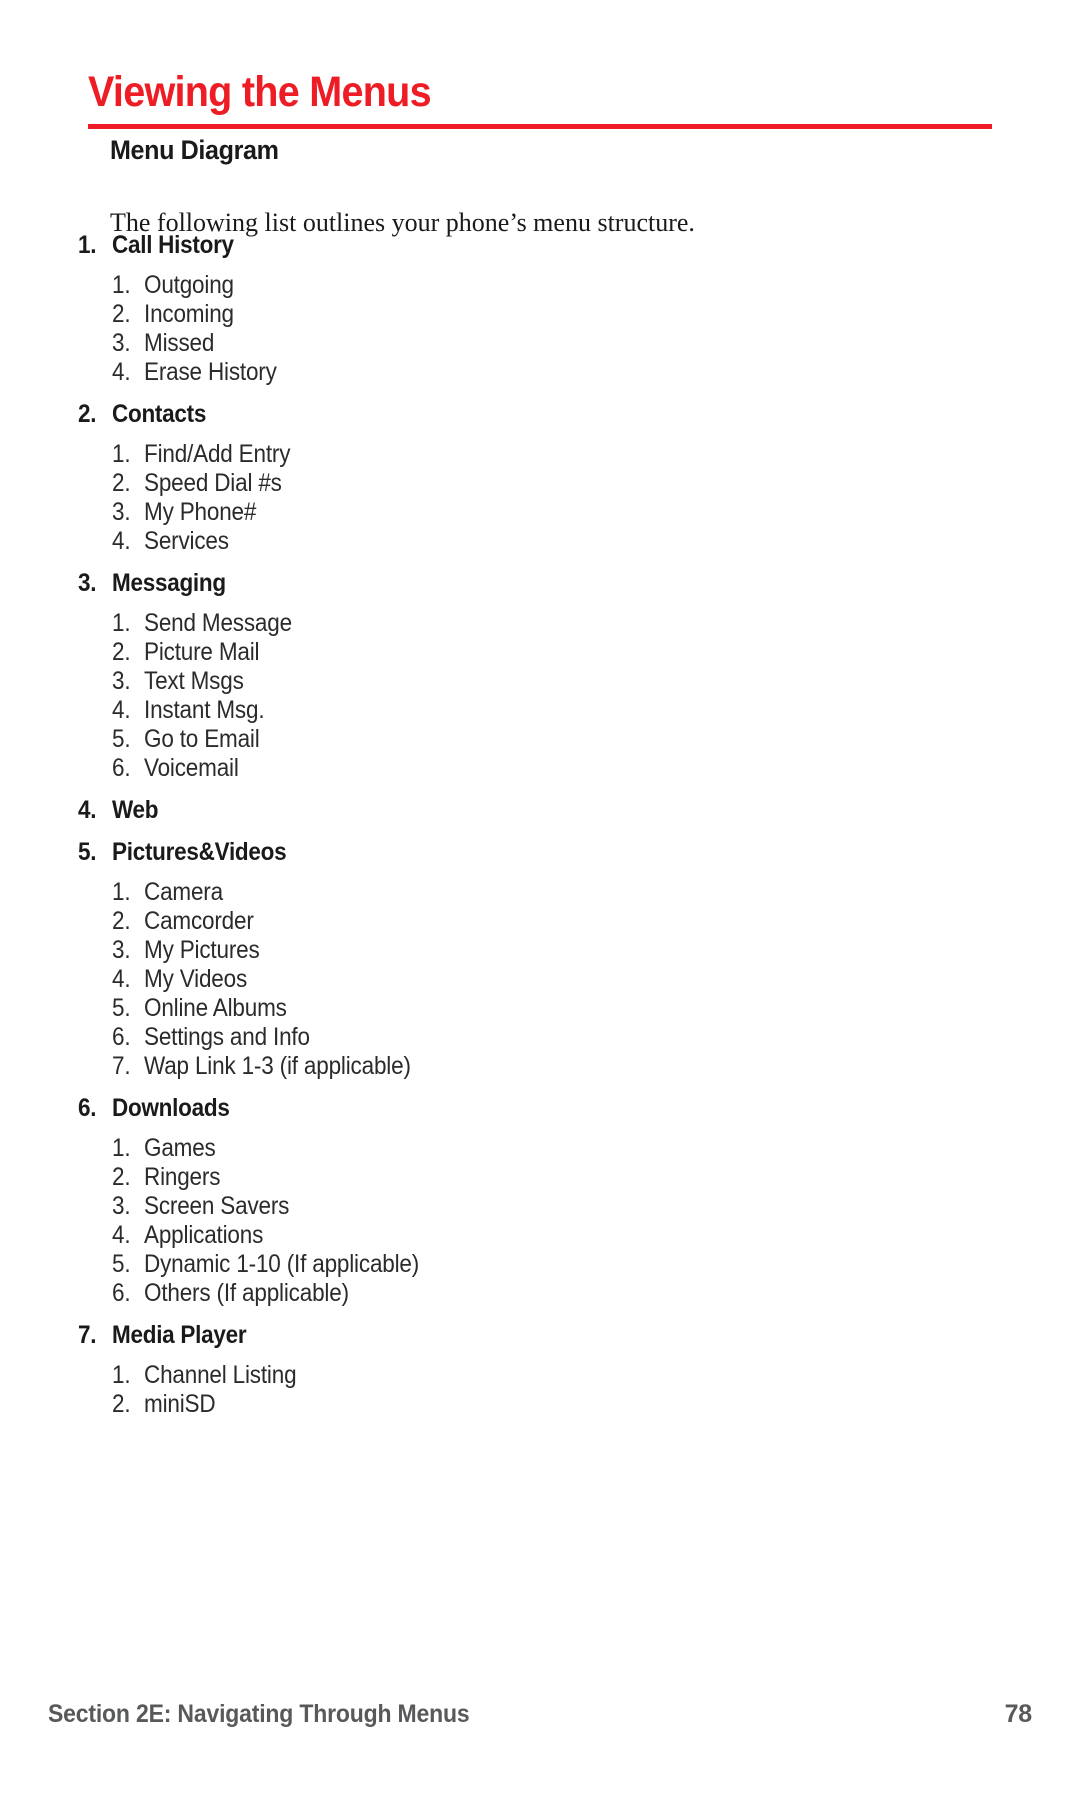 This screenshot has height=1800, width=1080. Describe the element at coordinates (173, 245) in the screenshot. I see `menu-section-label: Call History` at that location.